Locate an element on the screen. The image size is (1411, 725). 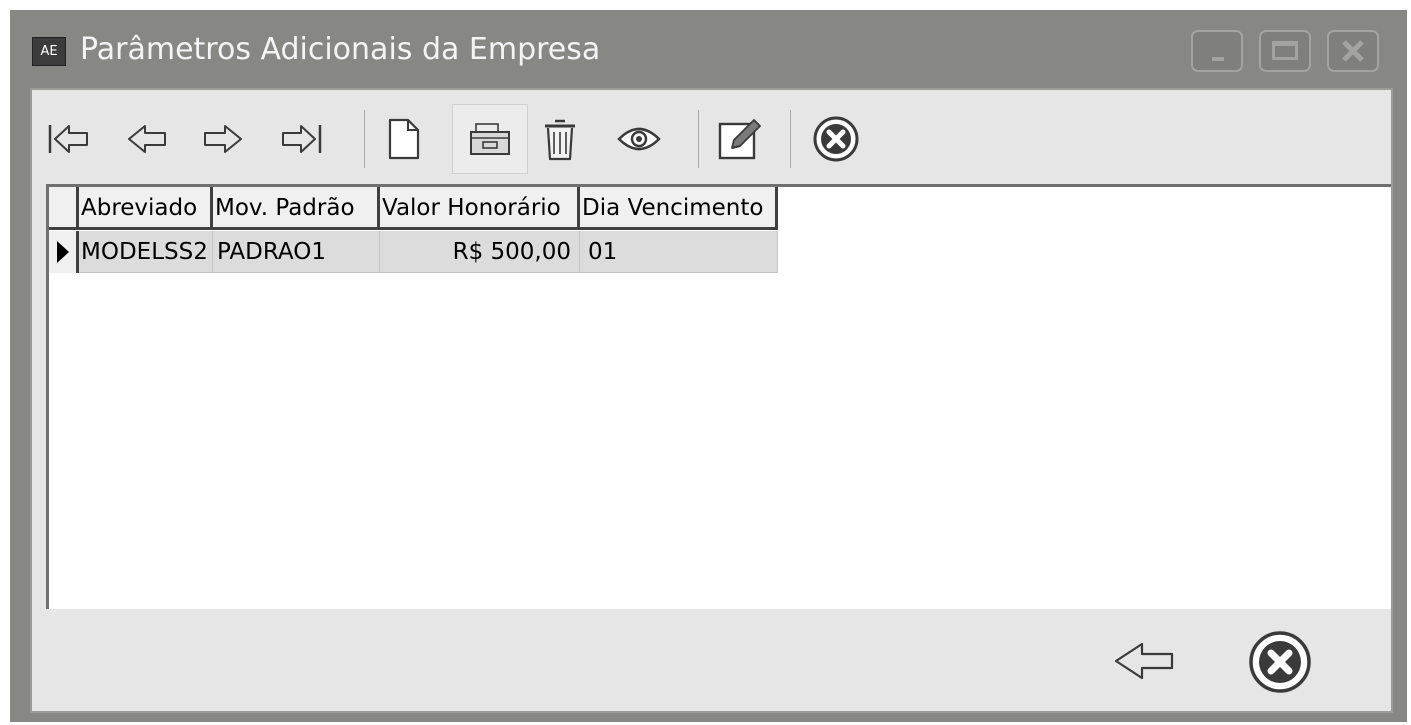
first-record-button is located at coordinates (68, 139).